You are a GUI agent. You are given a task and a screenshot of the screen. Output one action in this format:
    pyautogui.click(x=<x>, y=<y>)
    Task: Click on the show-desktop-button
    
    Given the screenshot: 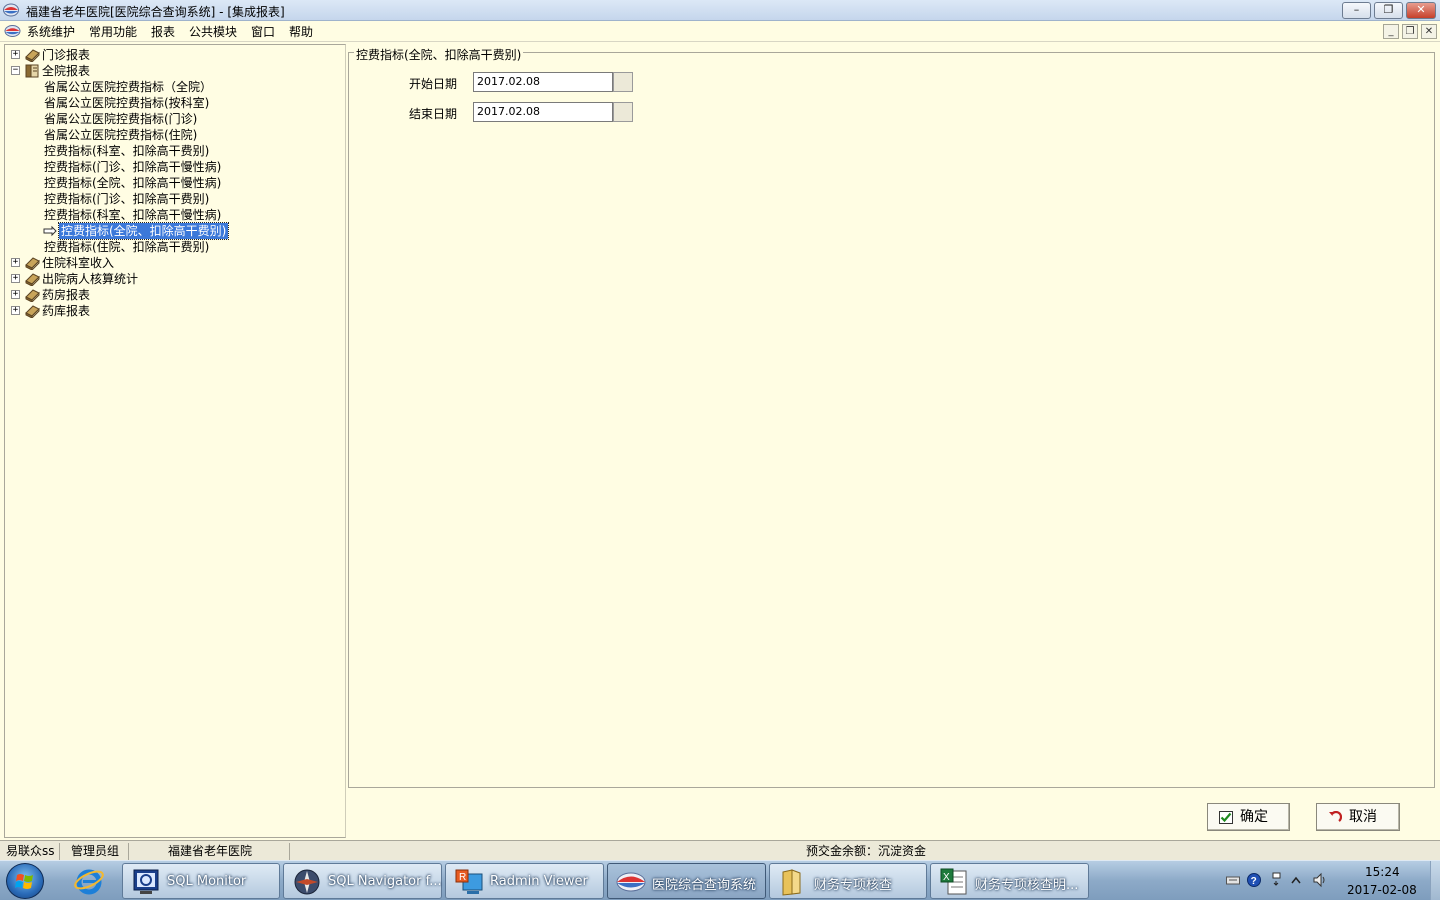 What is the action you would take?
    pyautogui.click(x=1435, y=880)
    